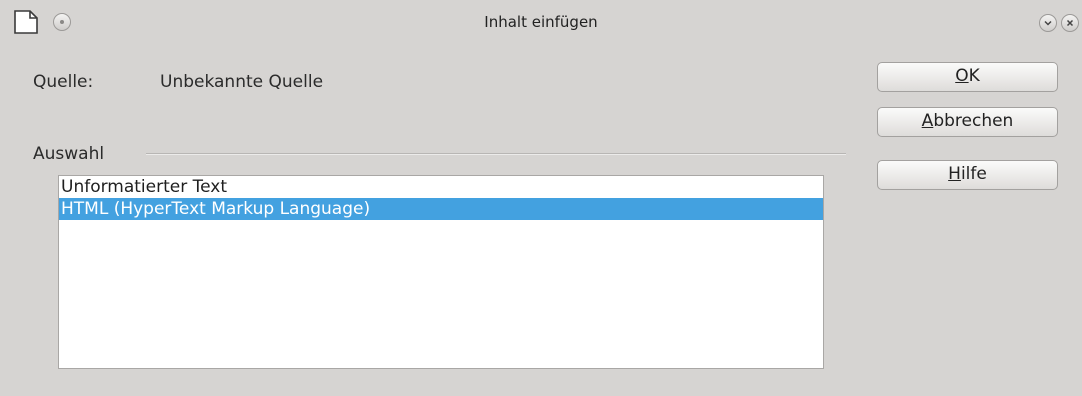 Image resolution: width=1082 pixels, height=396 pixels. Describe the element at coordinates (954, 174) in the screenshot. I see `help-mnemonic: H` at that location.